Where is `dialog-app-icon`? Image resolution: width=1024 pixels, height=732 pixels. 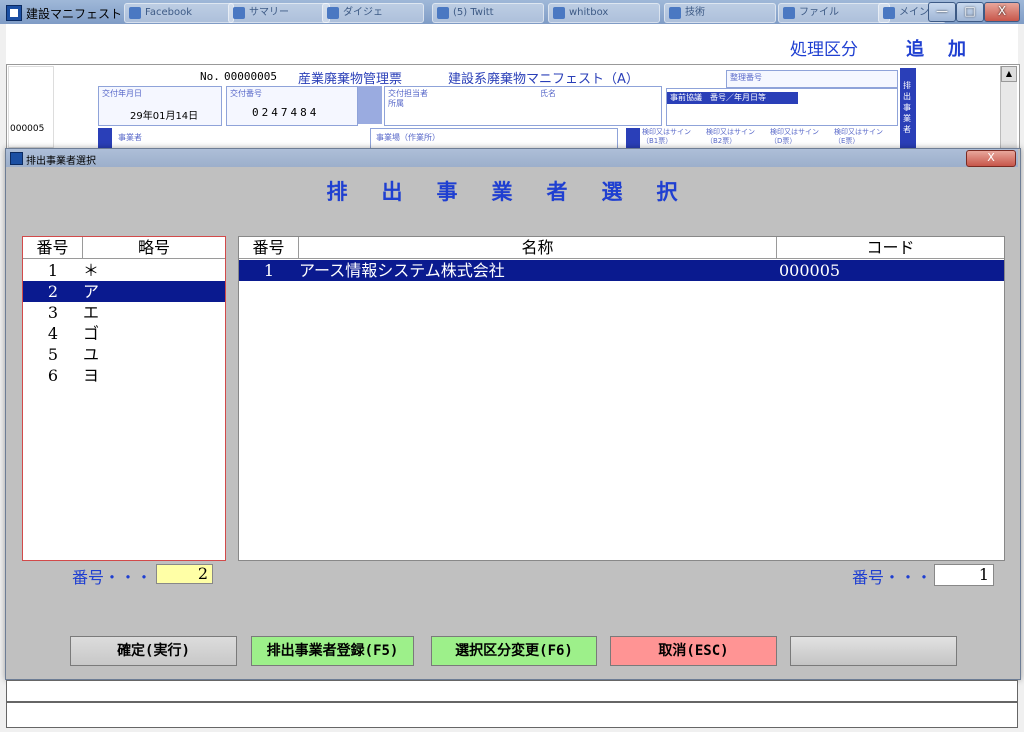
dialog-app-icon is located at coordinates (16, 158).